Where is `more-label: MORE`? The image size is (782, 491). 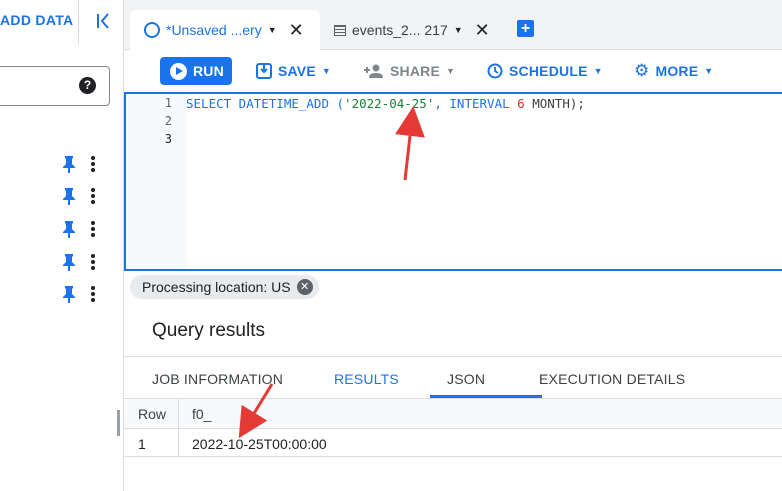 more-label: MORE is located at coordinates (677, 71).